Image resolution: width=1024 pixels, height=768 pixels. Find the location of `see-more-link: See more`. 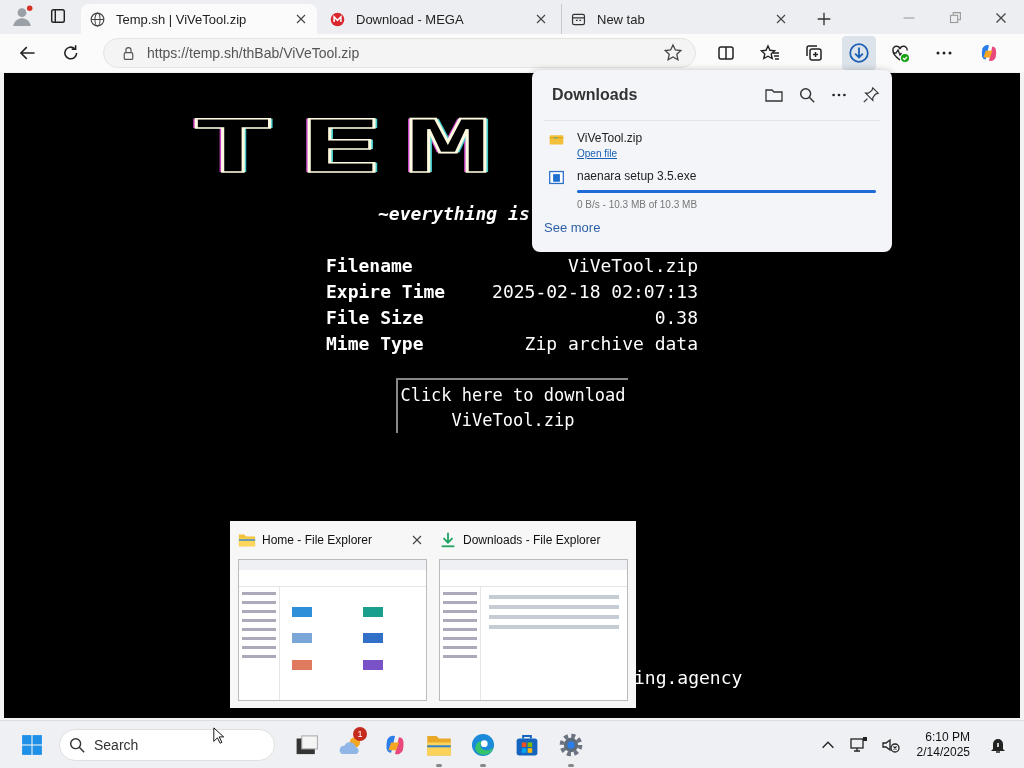

see-more-link: See more is located at coordinates (572, 227).